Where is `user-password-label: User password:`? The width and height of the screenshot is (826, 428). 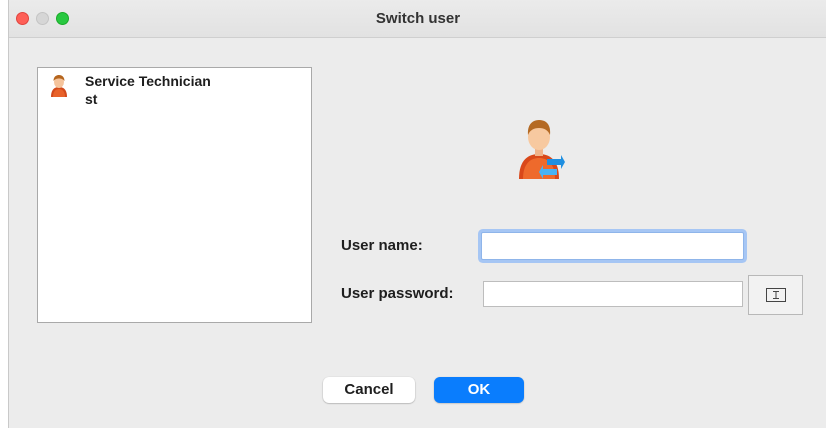
user-password-label: User password: is located at coordinates (397, 293).